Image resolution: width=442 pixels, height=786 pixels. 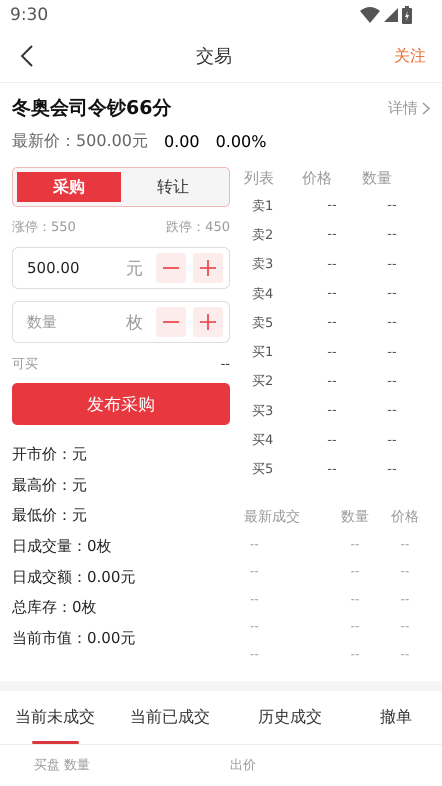 I want to click on latest-price: 最新价：500.00元, so click(x=80, y=141).